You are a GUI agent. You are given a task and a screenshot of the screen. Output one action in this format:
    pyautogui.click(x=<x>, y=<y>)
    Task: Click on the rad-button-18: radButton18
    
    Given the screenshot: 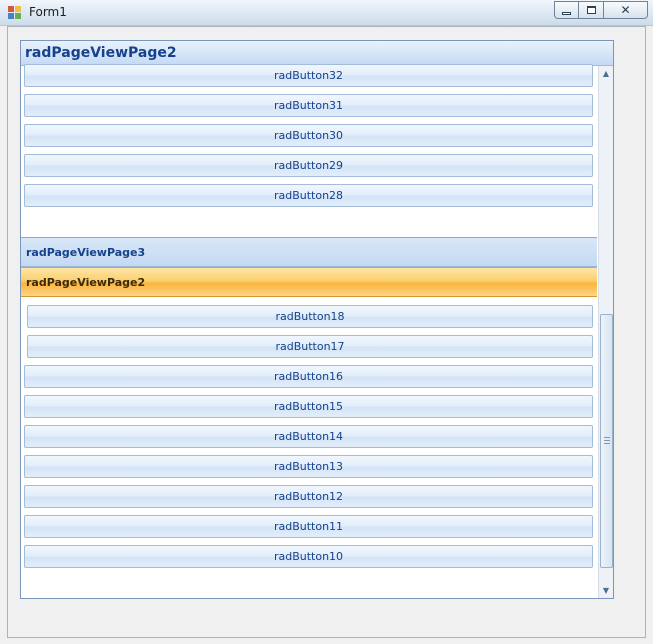 What is the action you would take?
    pyautogui.click(x=310, y=316)
    